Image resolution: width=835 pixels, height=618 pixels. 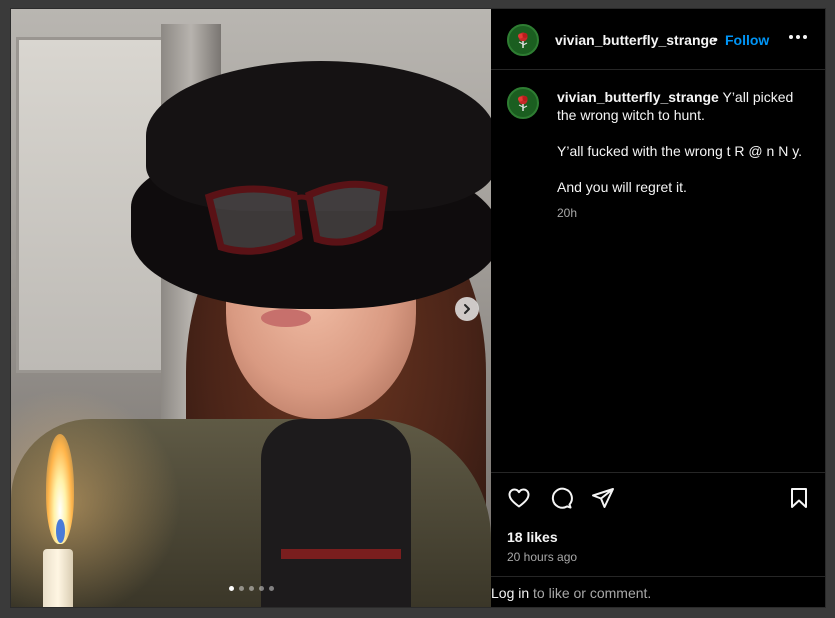 I want to click on login-link: Log in, so click(x=510, y=593).